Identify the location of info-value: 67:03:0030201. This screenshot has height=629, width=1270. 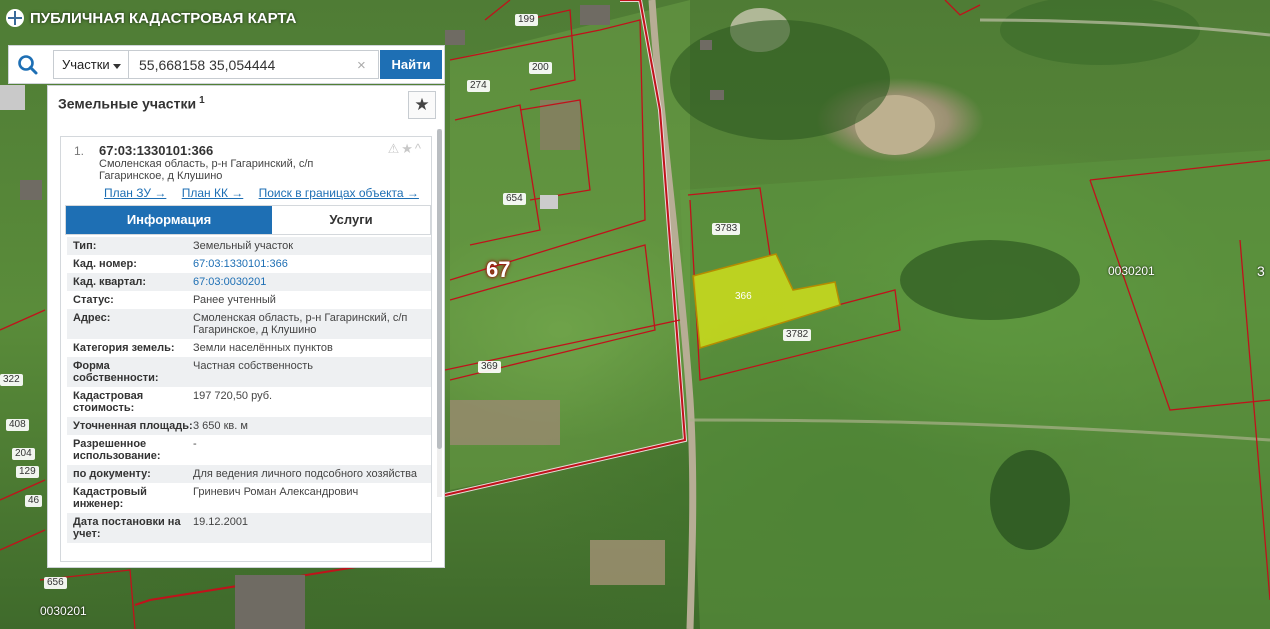
(309, 282).